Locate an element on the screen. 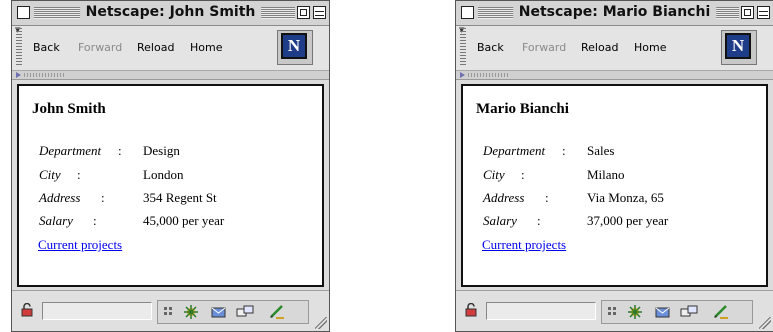 Image resolution: width=773 pixels, height=332 pixels. department-row: Department : Sales is located at coordinates (548, 151).